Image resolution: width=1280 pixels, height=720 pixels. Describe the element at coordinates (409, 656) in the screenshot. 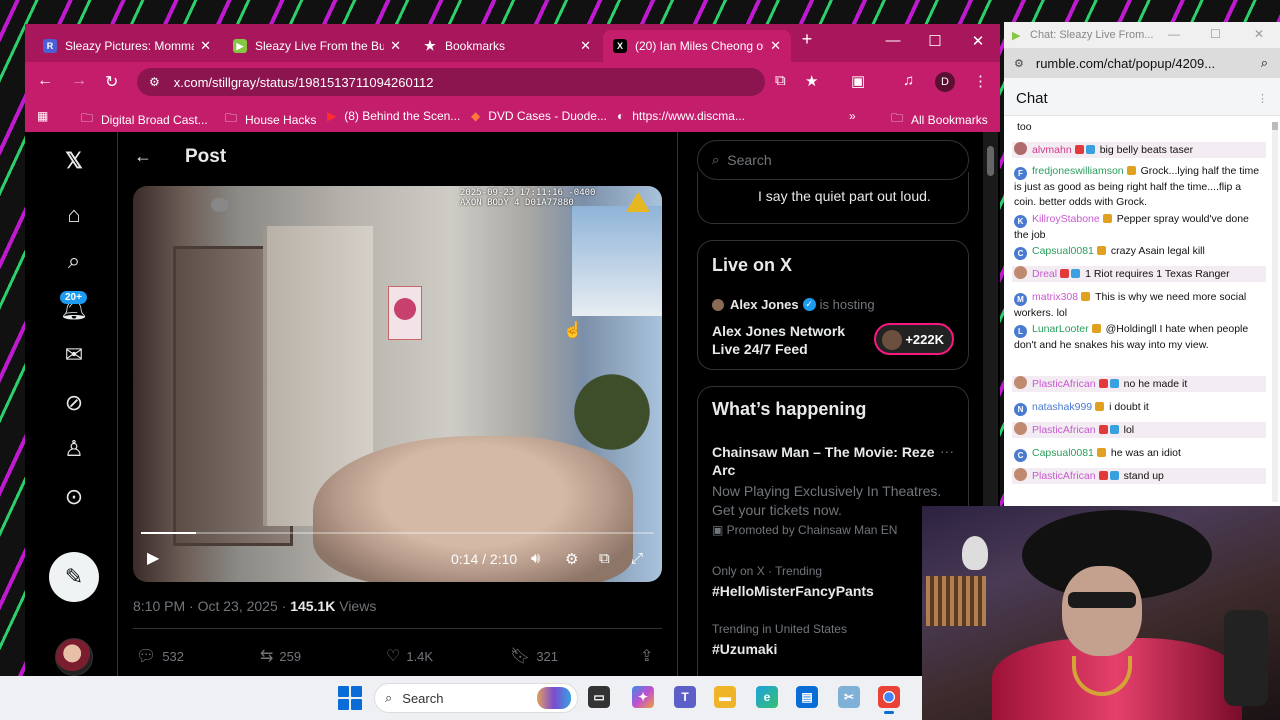

I see `like-button: ♡ 1.4K` at that location.